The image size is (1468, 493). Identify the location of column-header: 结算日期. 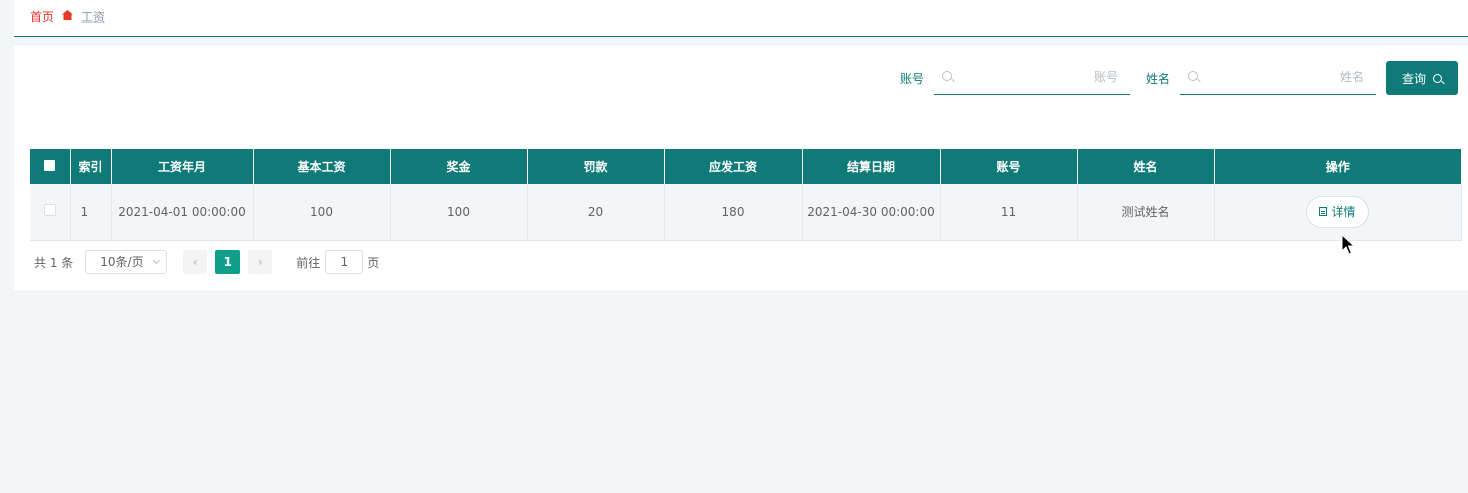
(871, 166).